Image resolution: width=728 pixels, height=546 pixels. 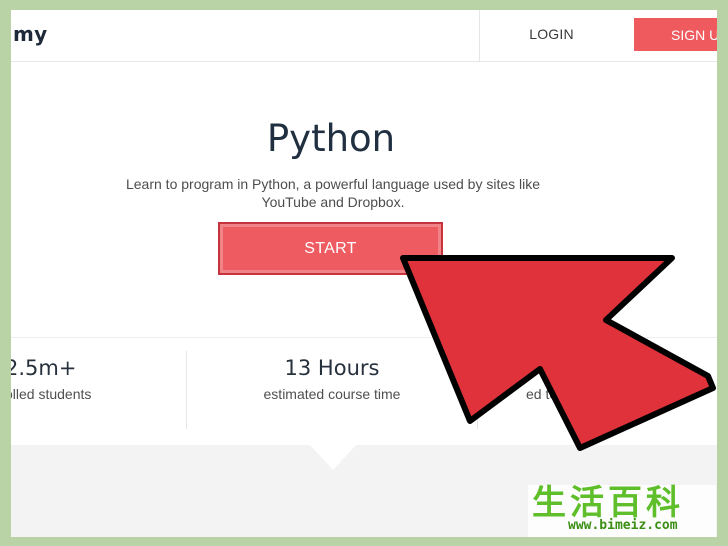 I want to click on watermark: 生 活 百 科 www.bimeiz.com, so click(x=622, y=511).